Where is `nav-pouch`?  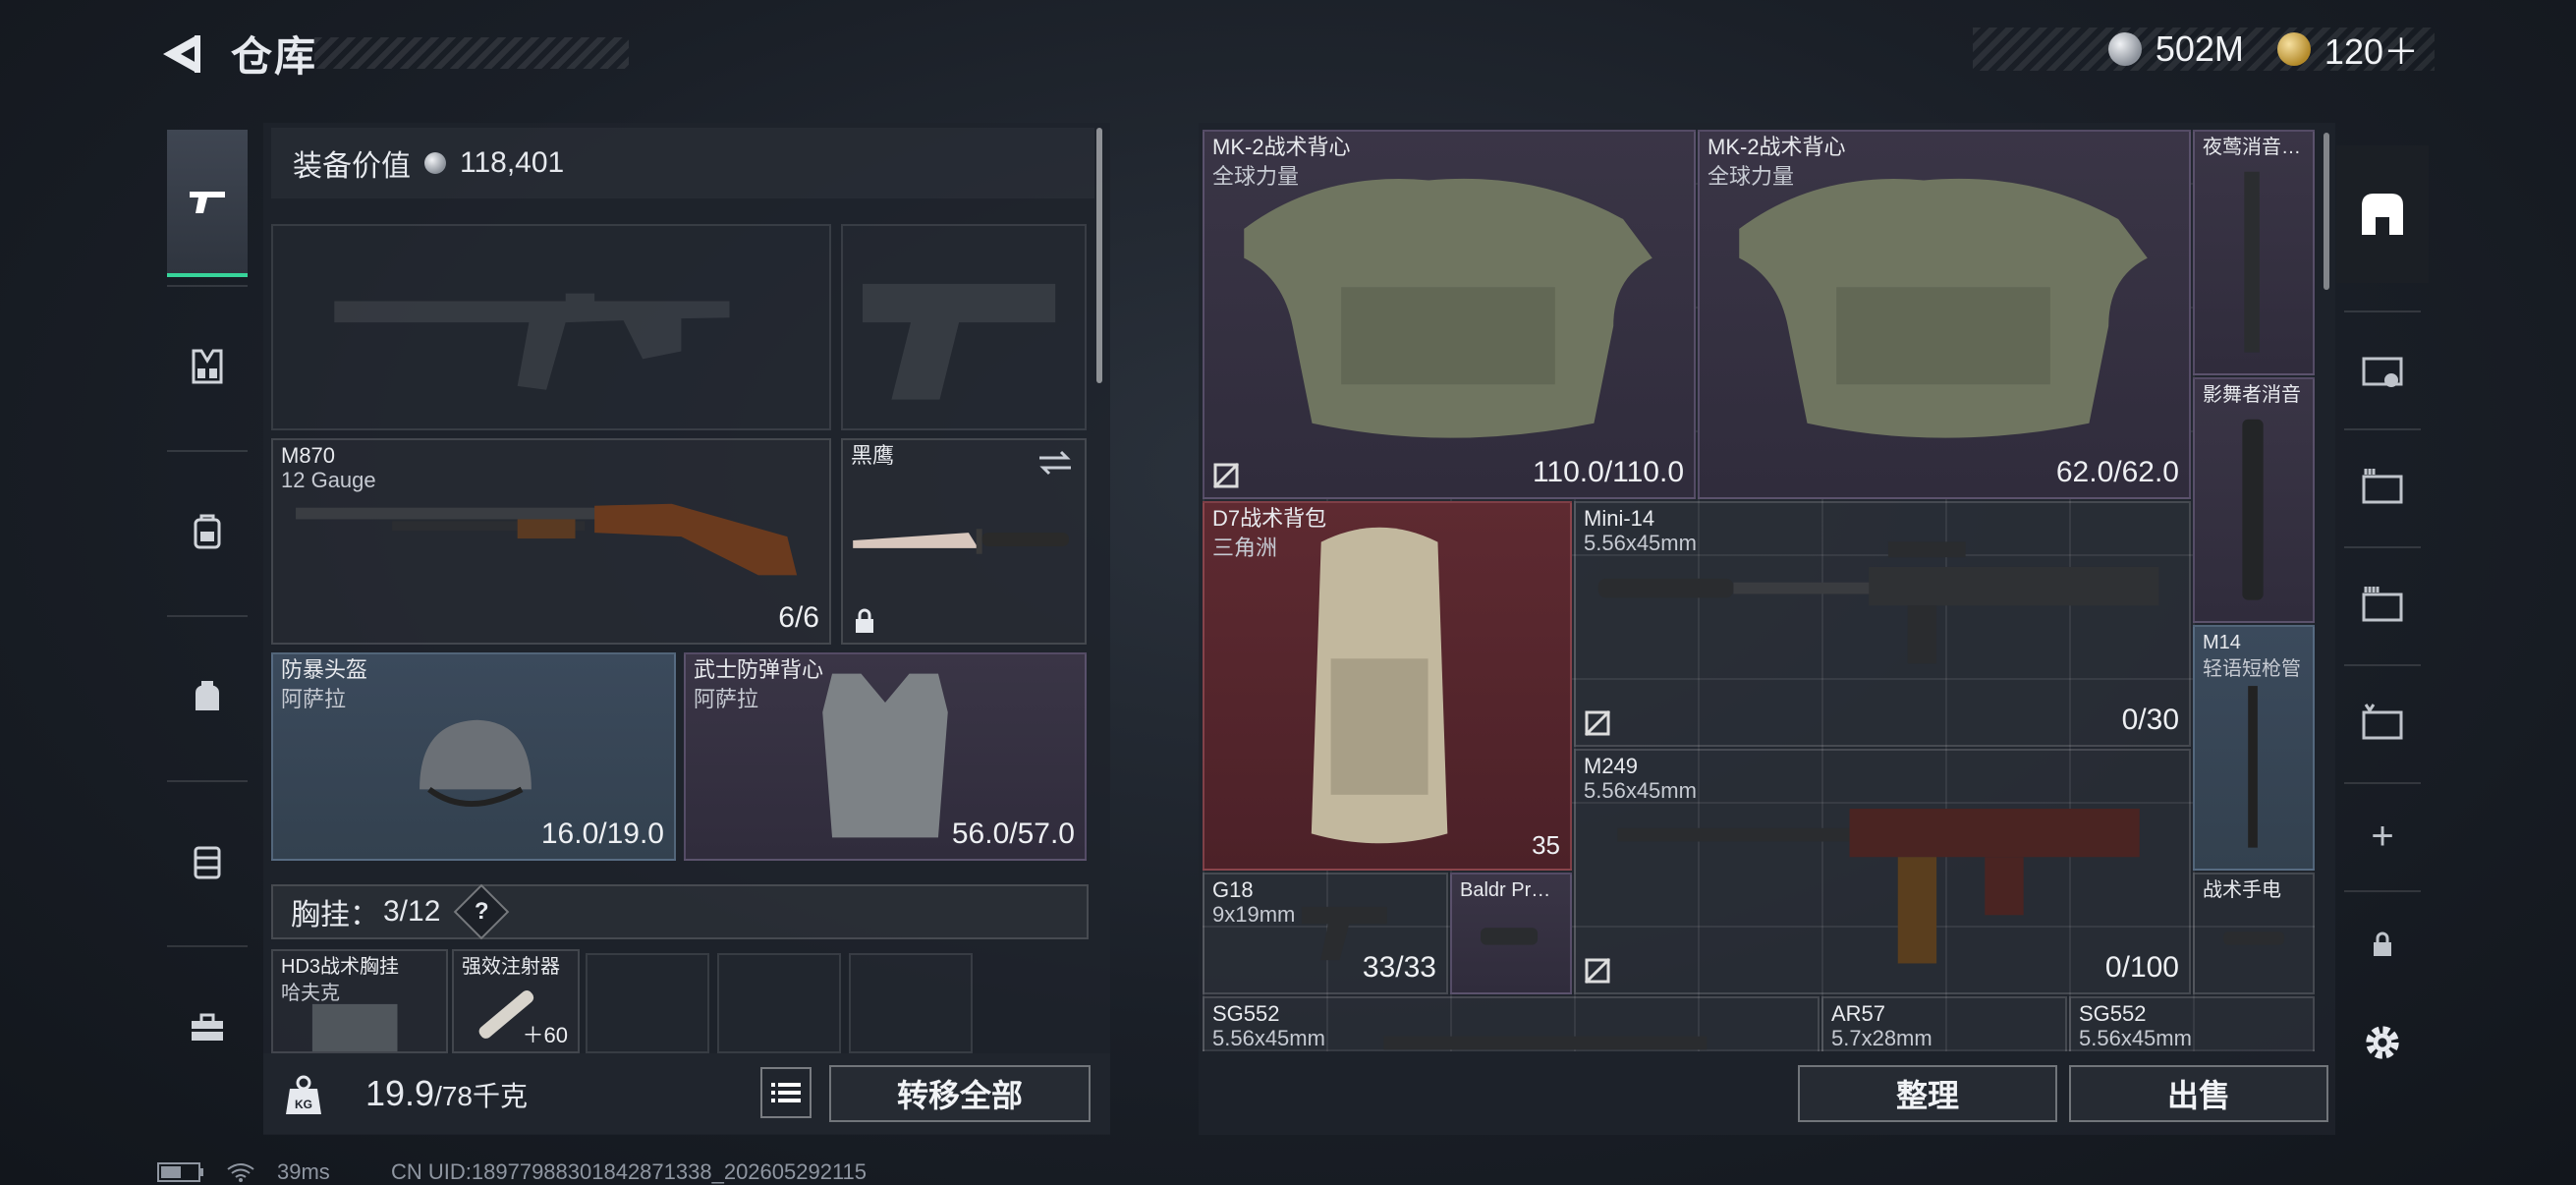
nav-pouch is located at coordinates (207, 697).